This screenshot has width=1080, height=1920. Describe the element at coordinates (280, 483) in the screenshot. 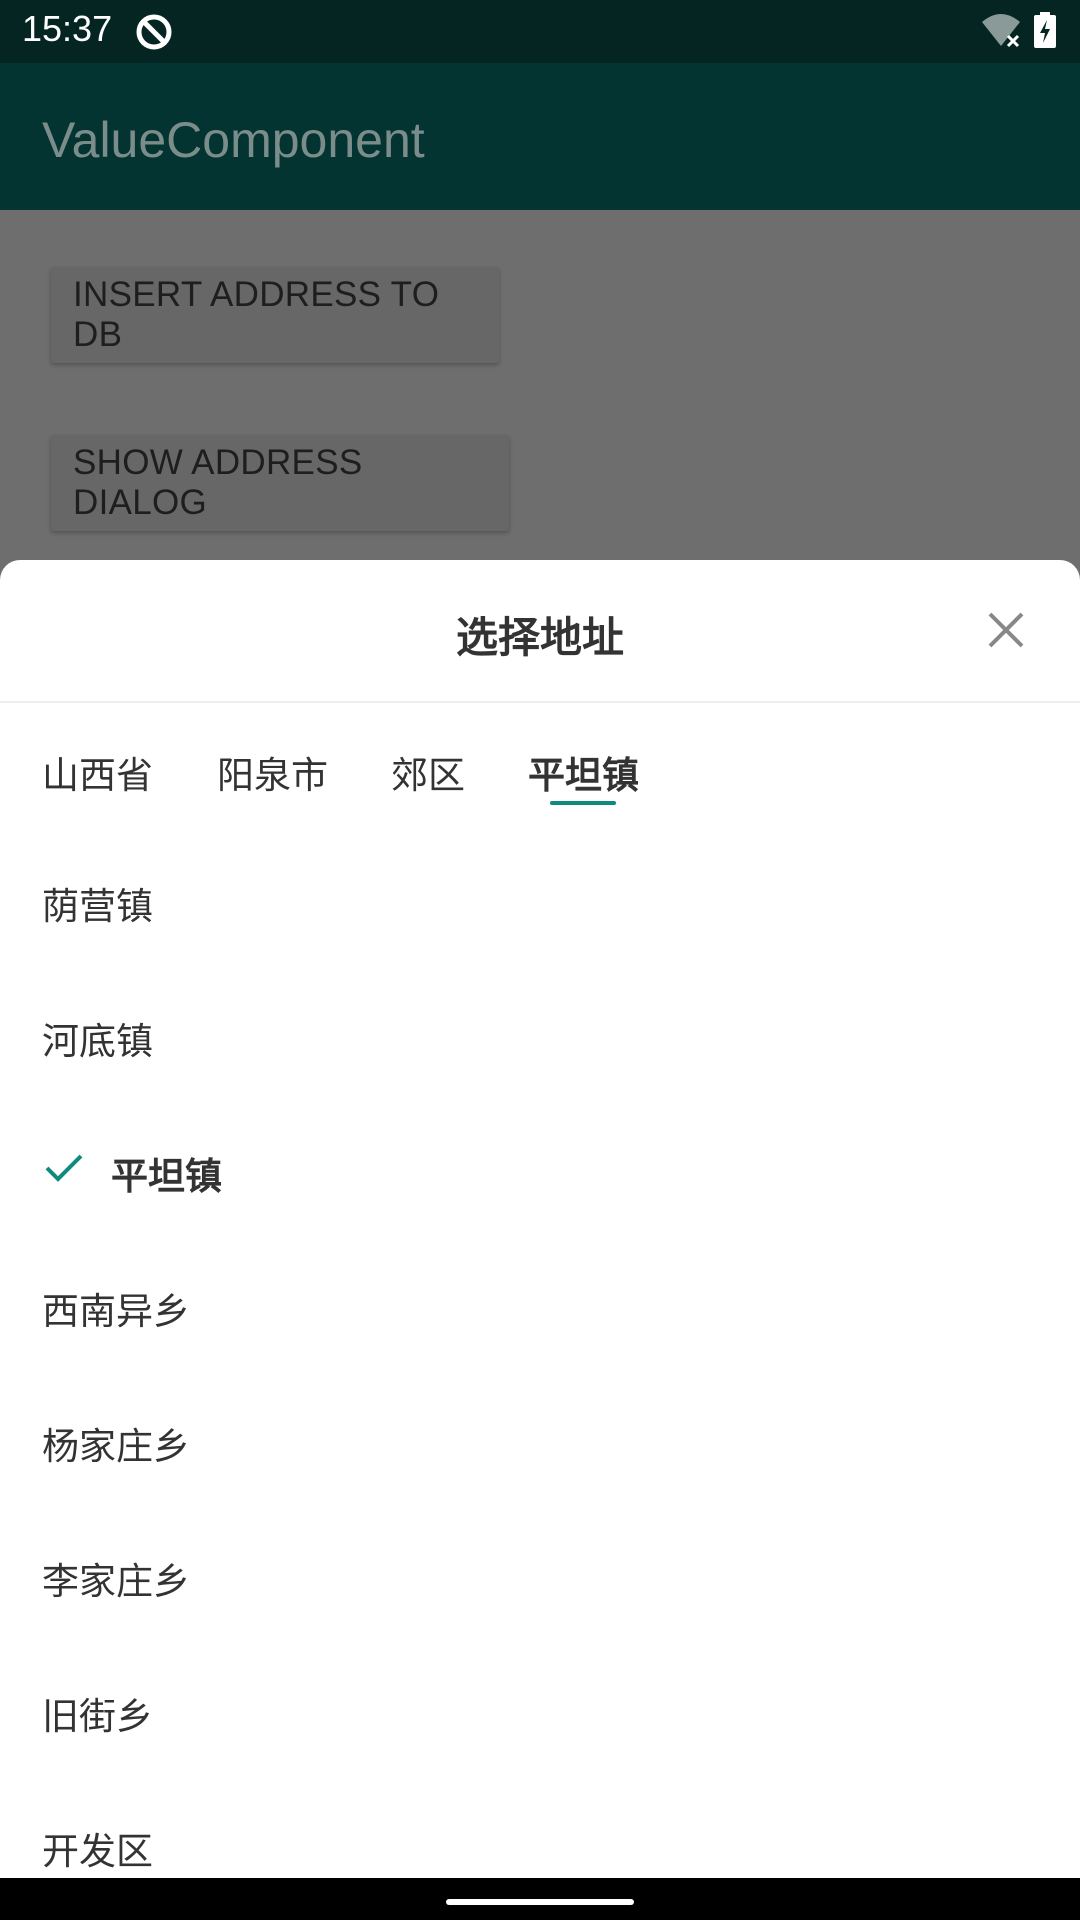

I see `show-address-dialog-button: SHOW ADDRESS DIALOG` at that location.